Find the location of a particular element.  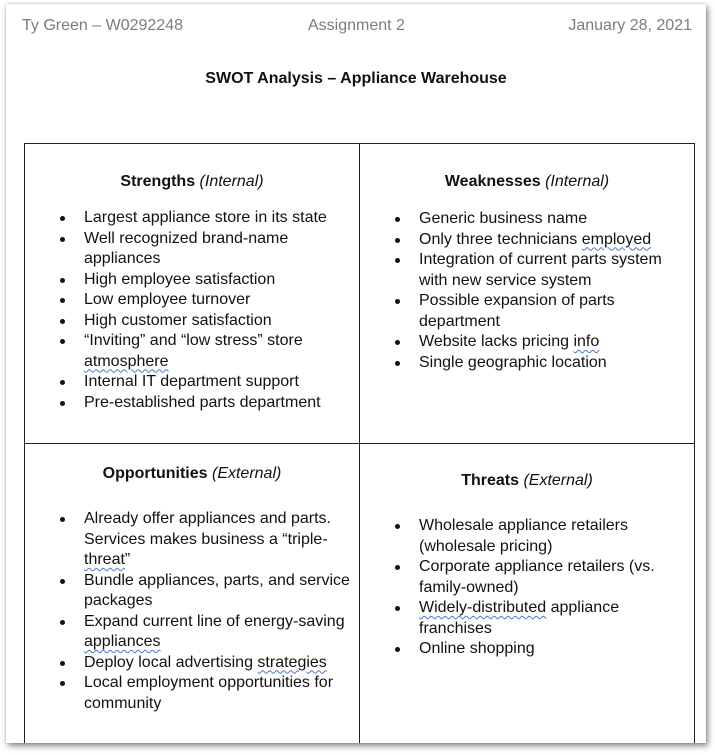

spellcheck-underline: threat is located at coordinates (104, 559).